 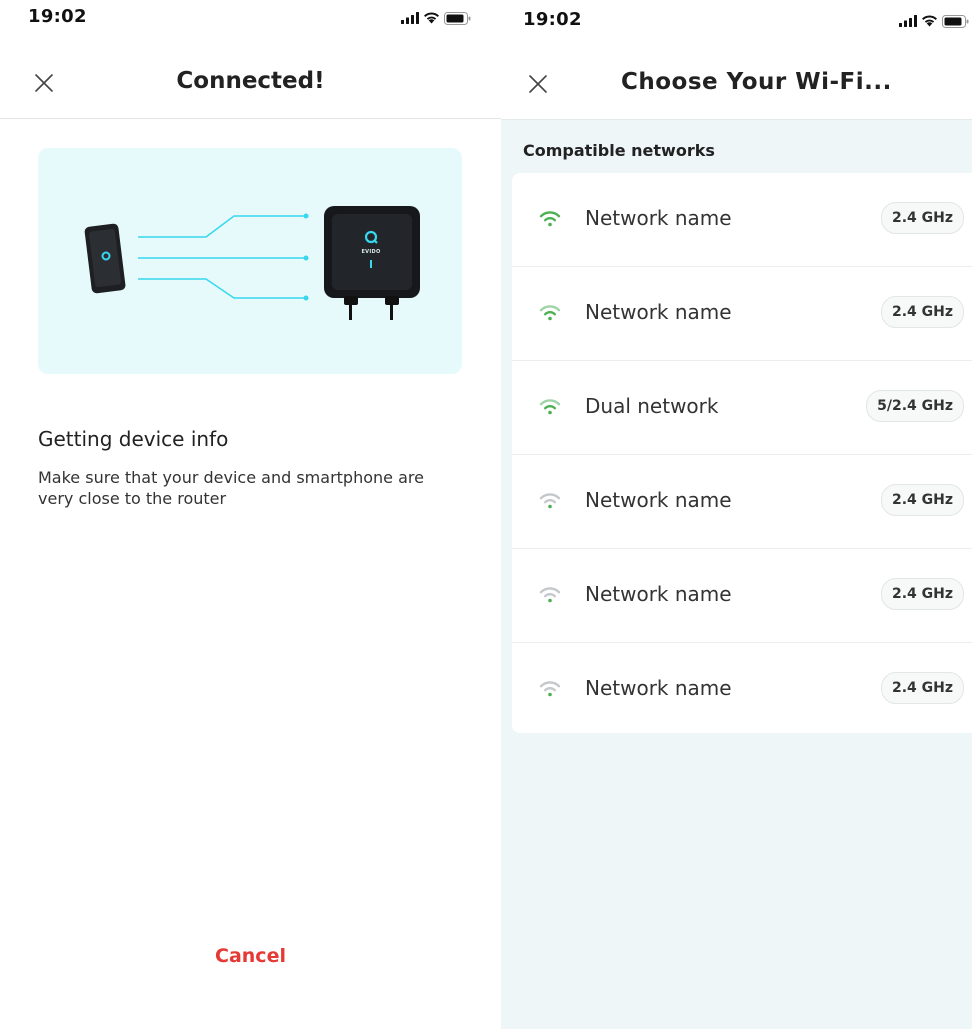 What do you see at coordinates (550, 219) in the screenshot?
I see `wifi-signal-strong-icon` at bounding box center [550, 219].